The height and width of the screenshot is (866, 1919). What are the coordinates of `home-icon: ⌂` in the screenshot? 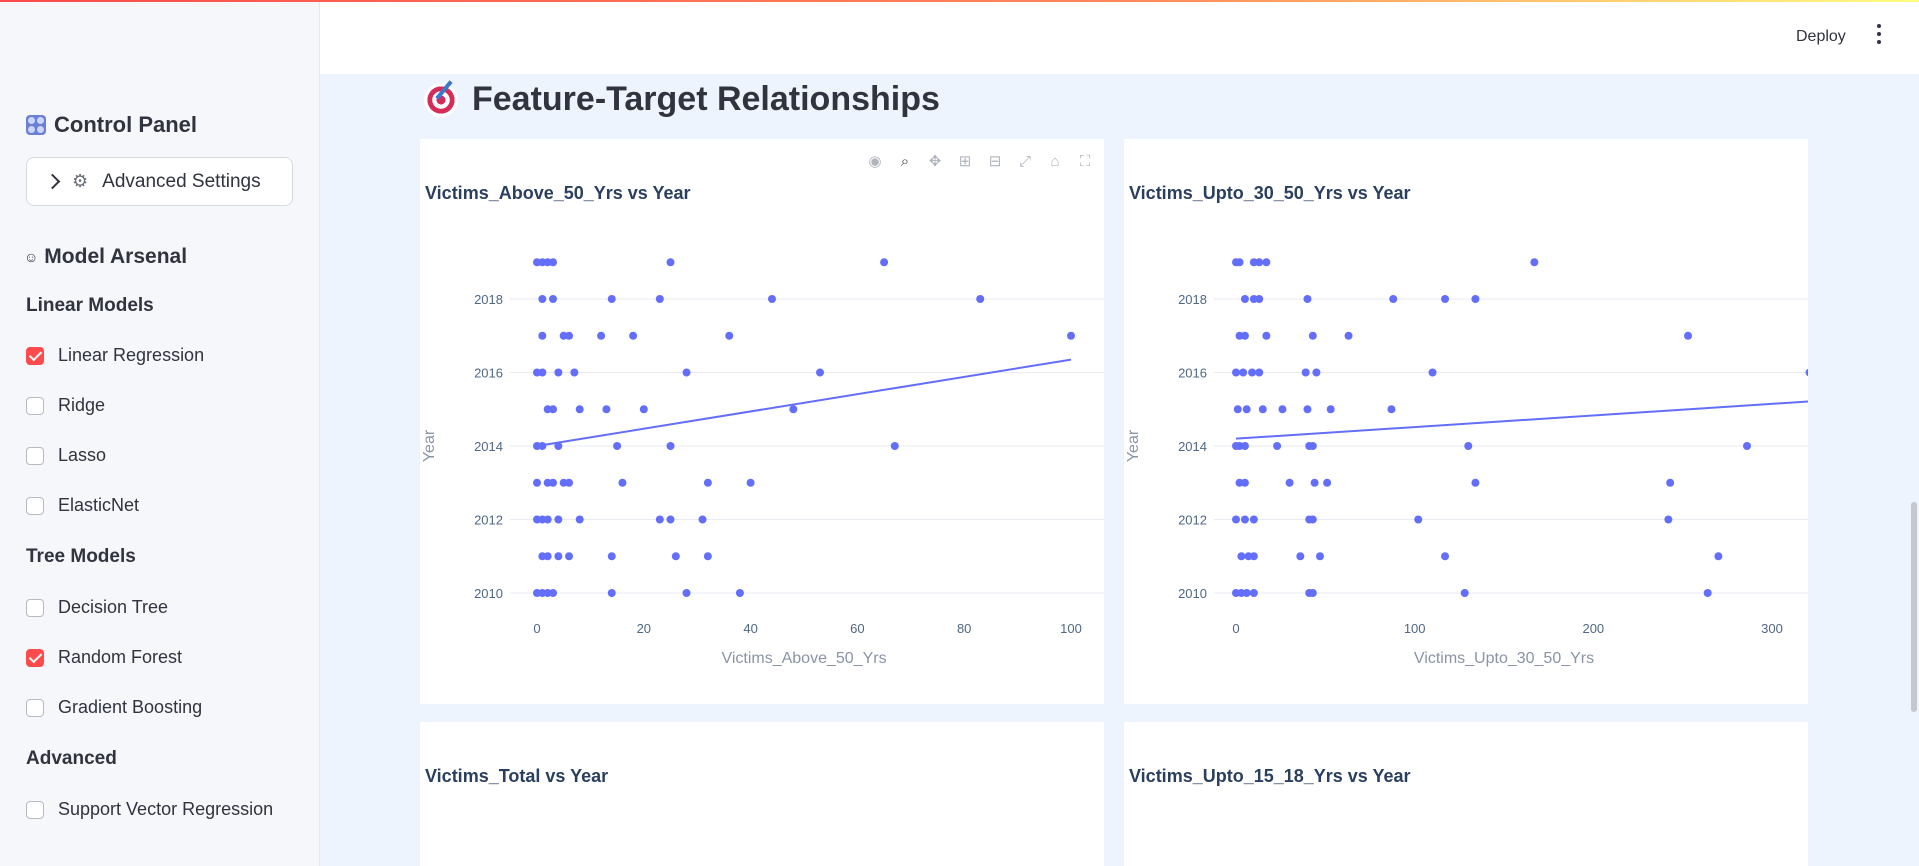 It's located at (1055, 162).